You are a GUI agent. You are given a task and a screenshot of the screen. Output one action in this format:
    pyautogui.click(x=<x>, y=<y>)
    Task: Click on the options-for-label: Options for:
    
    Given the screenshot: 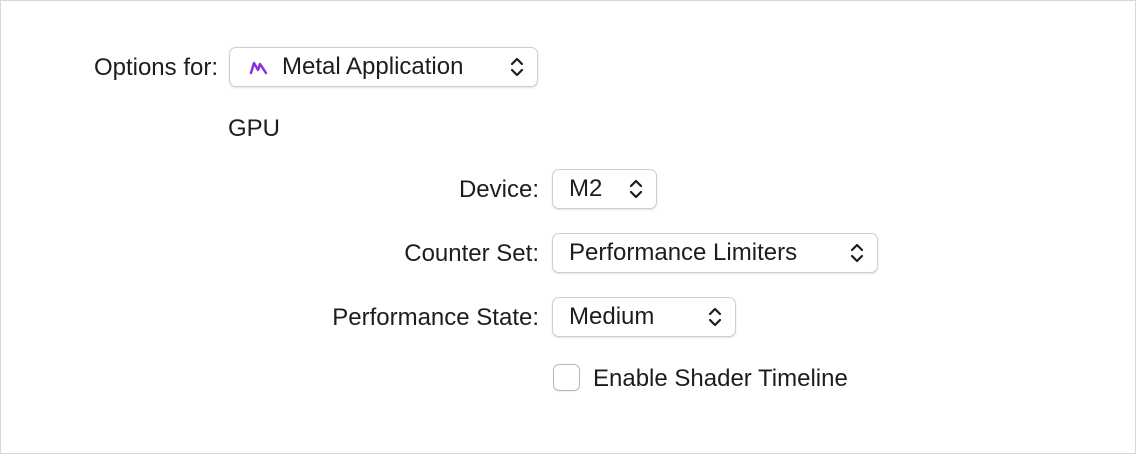 What is the action you would take?
    pyautogui.click(x=155, y=67)
    